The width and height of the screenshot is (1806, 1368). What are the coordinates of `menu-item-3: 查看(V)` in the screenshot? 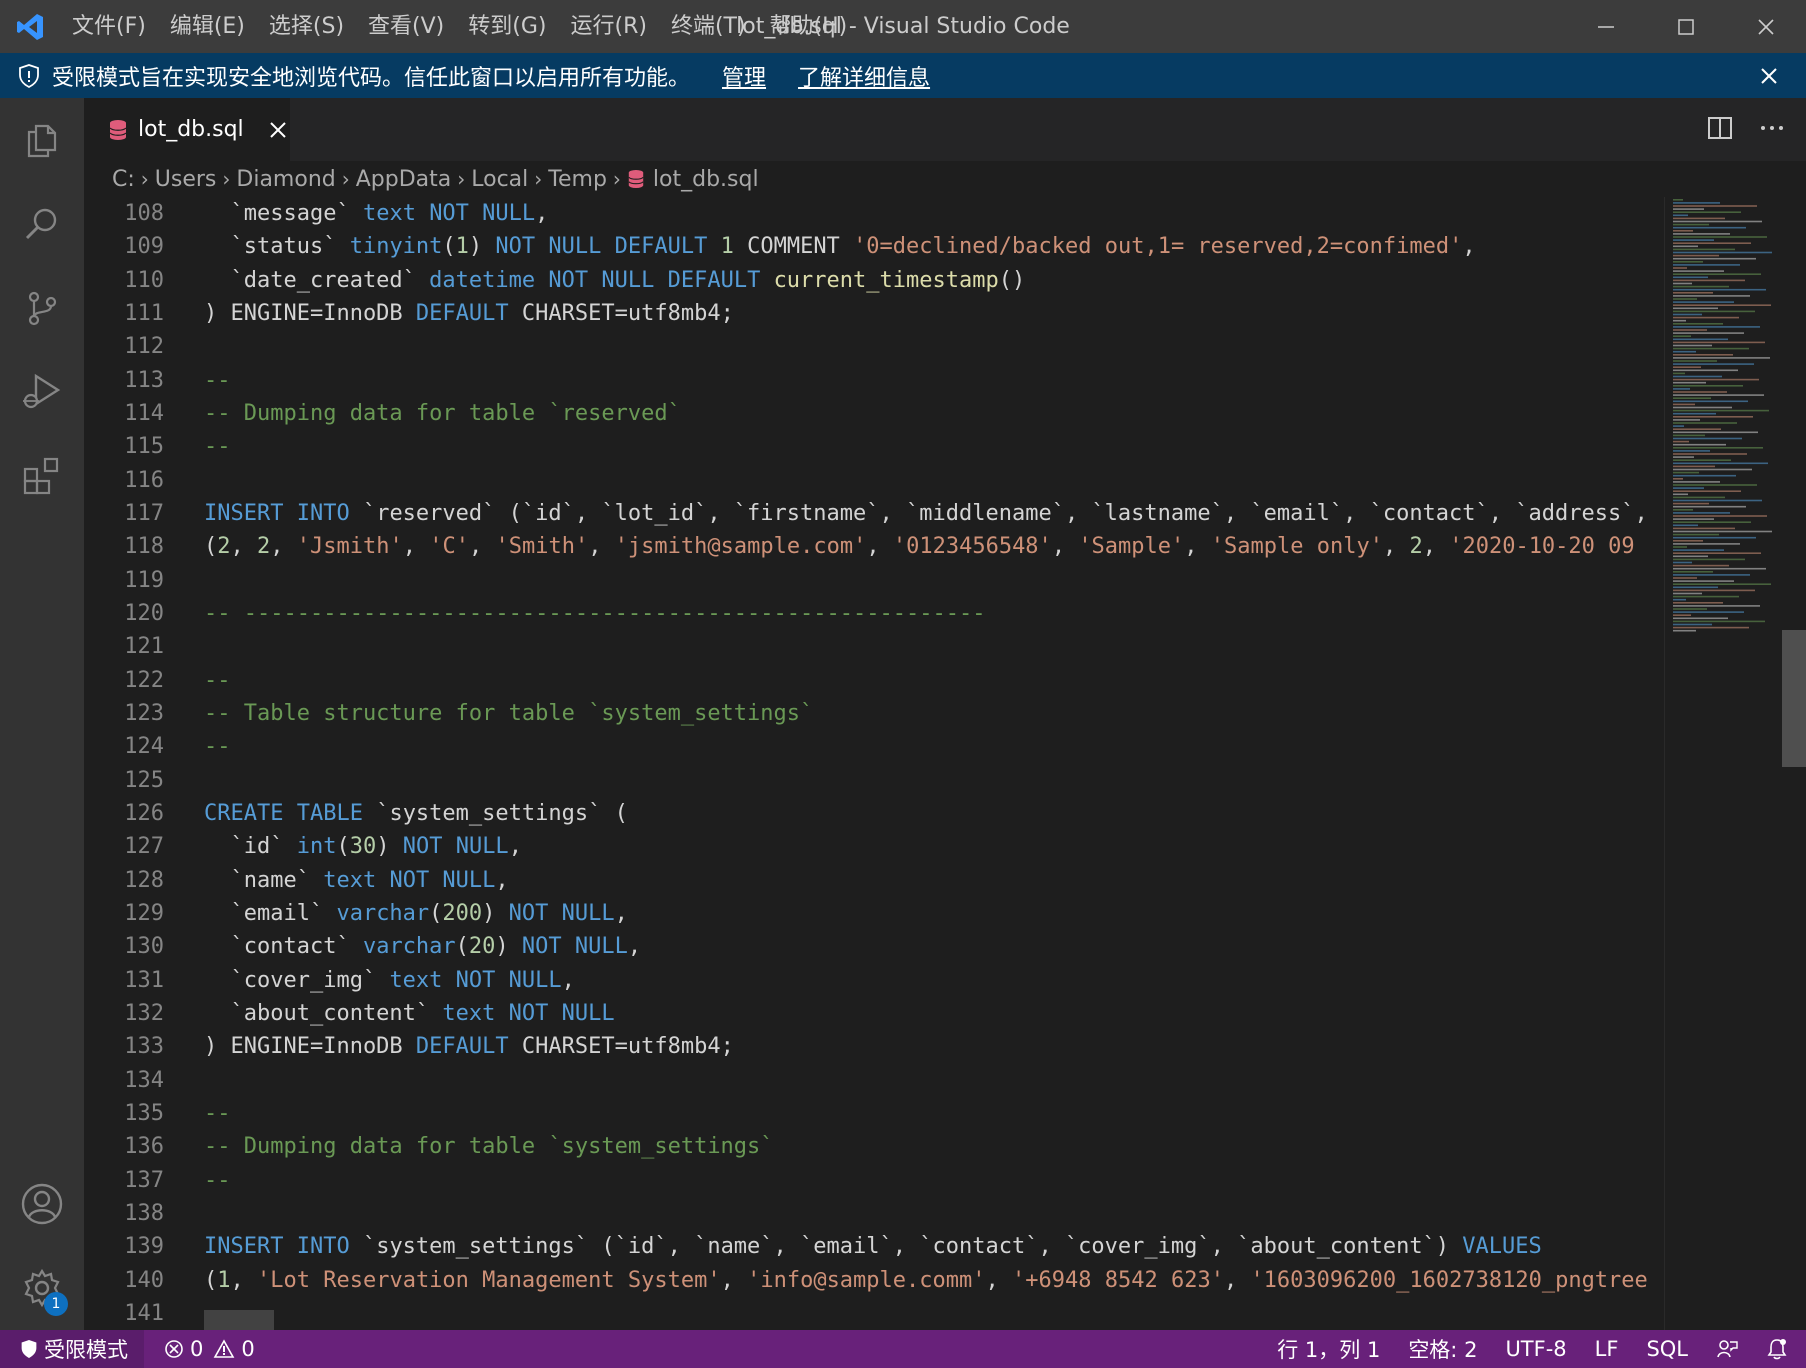 It's located at (406, 26).